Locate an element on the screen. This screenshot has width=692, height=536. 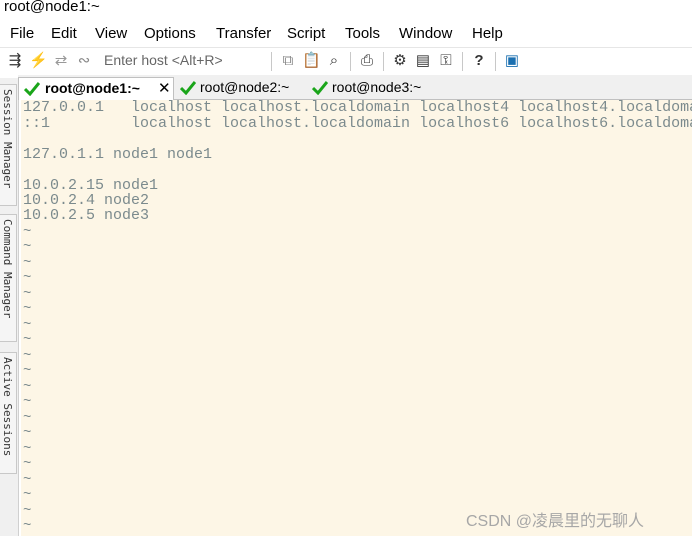
disconnect-icon: ∾ is located at coordinates (84, 61).